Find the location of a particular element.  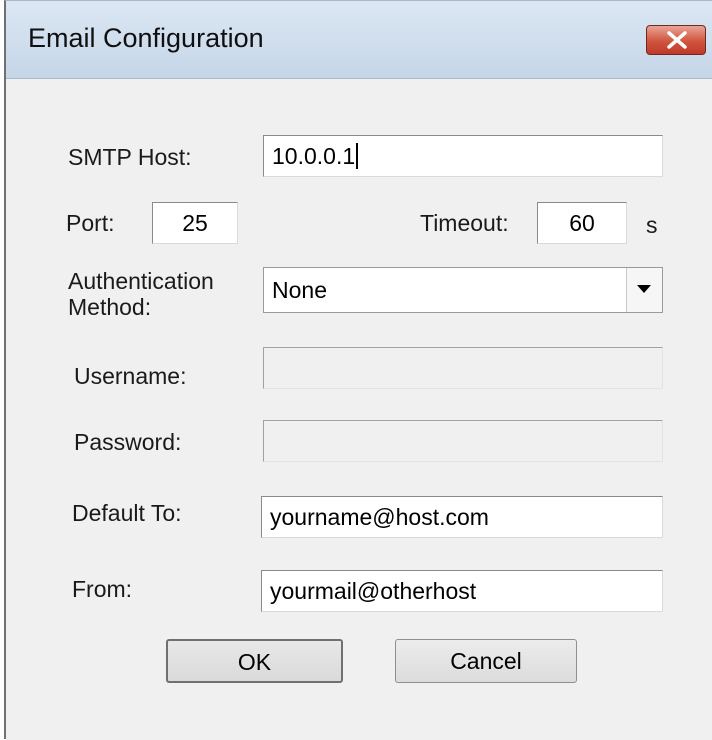

port-value: 25 is located at coordinates (195, 223).